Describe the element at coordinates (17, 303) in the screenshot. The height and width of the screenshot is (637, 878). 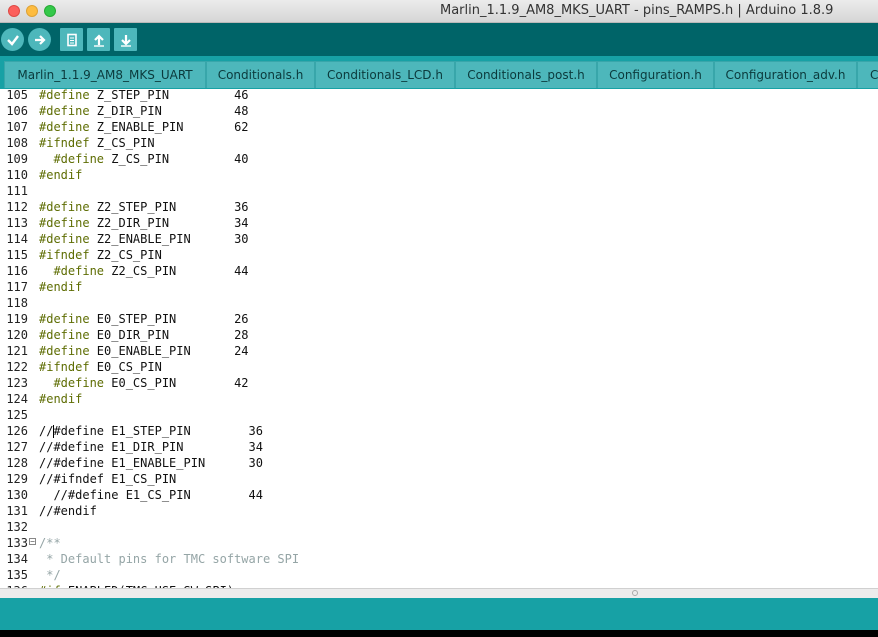
I see `line-number: 118` at that location.